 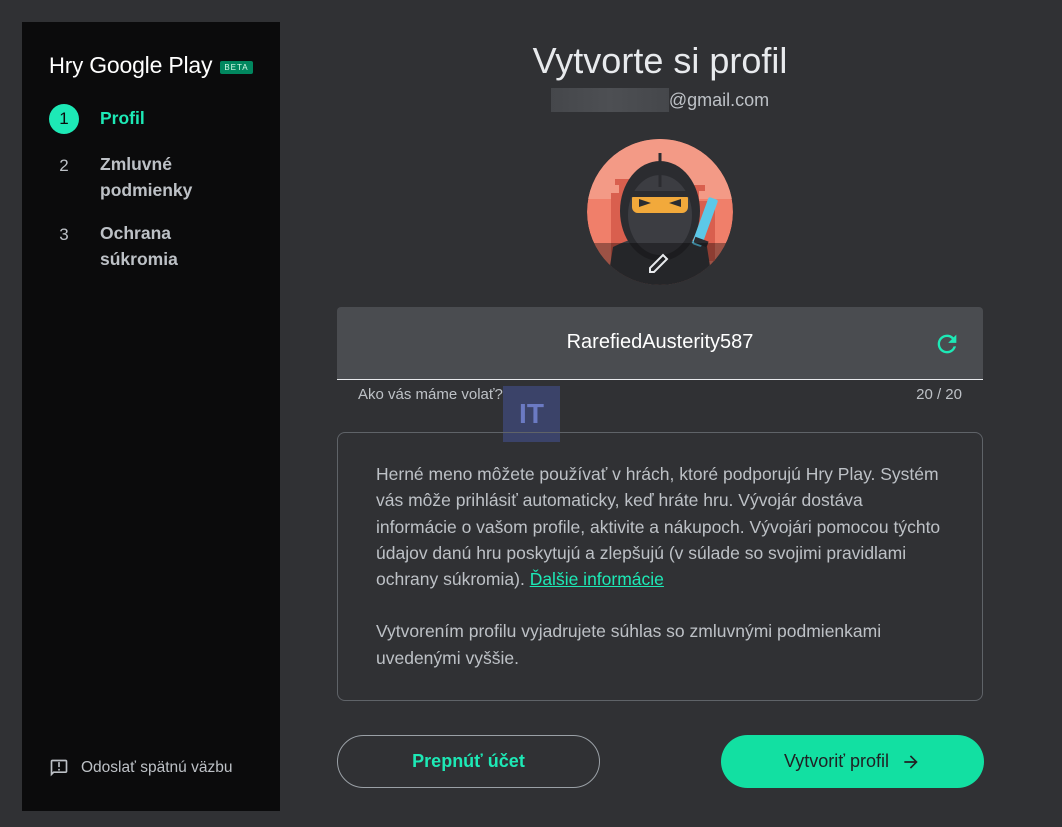 I want to click on brand-google-play: Google Play, so click(x=151, y=65).